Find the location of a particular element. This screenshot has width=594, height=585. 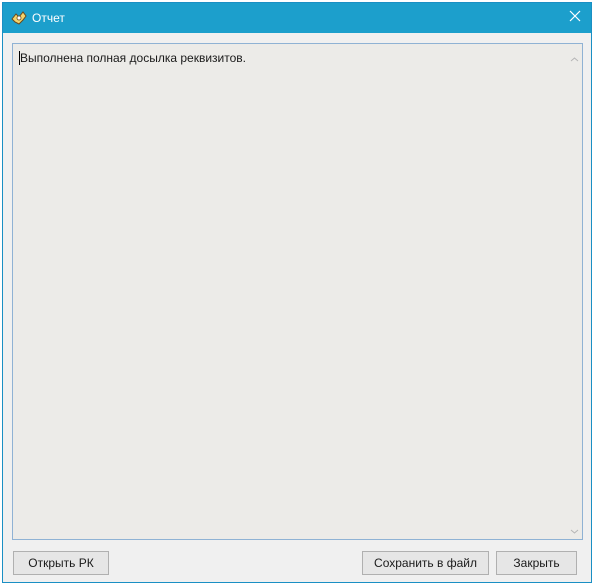

close-button: Закрыть is located at coordinates (536, 563).